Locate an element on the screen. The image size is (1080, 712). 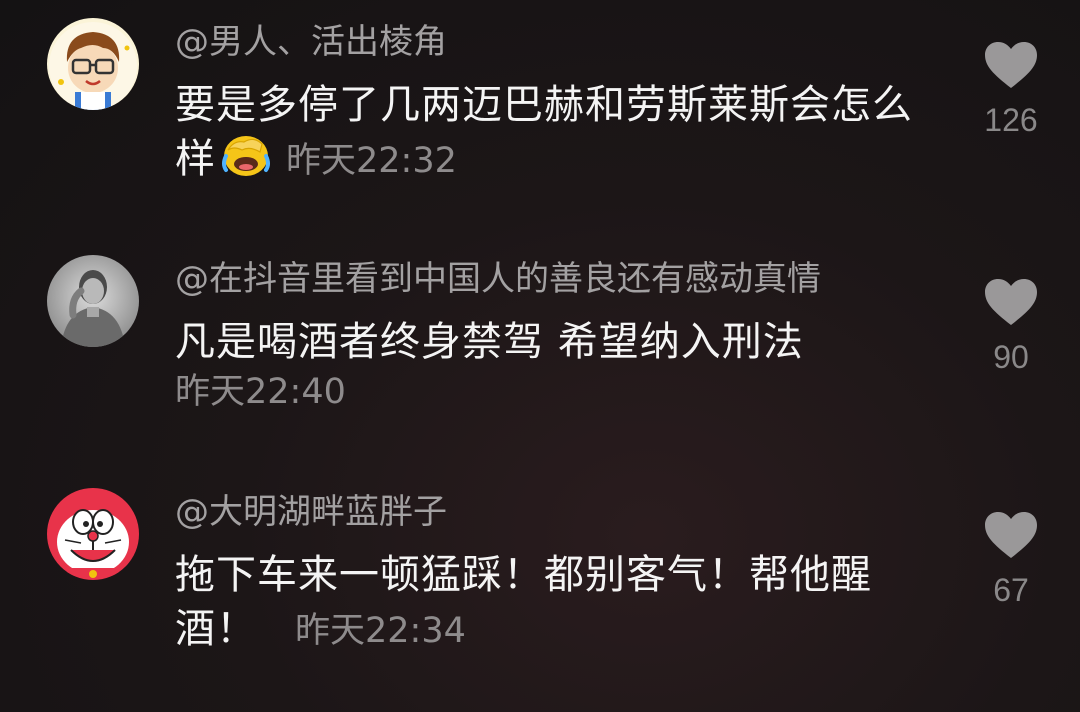
comment-text: 拖下车来一顿猛踩！都别客气！帮他醒酒！ 昨天22:34 is located at coordinates (555, 603).